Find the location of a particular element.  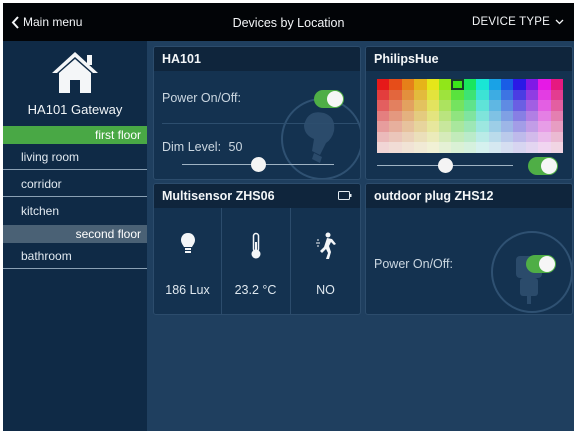

sidebar-item-bathroom: bathroom is located at coordinates (75, 256).